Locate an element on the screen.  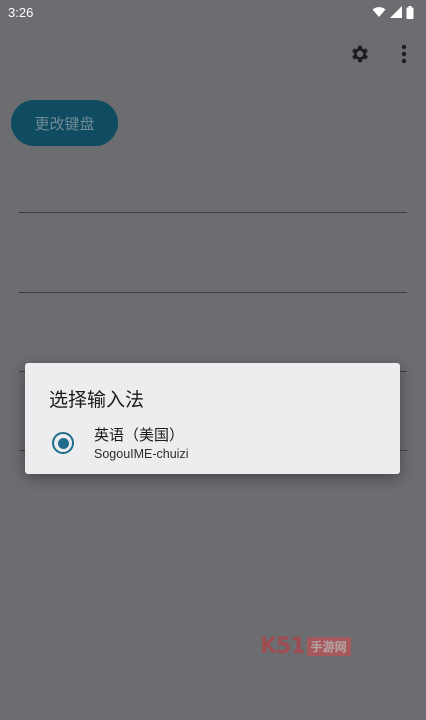
change-keyboard-button: 更改键盘 is located at coordinates (64, 123).